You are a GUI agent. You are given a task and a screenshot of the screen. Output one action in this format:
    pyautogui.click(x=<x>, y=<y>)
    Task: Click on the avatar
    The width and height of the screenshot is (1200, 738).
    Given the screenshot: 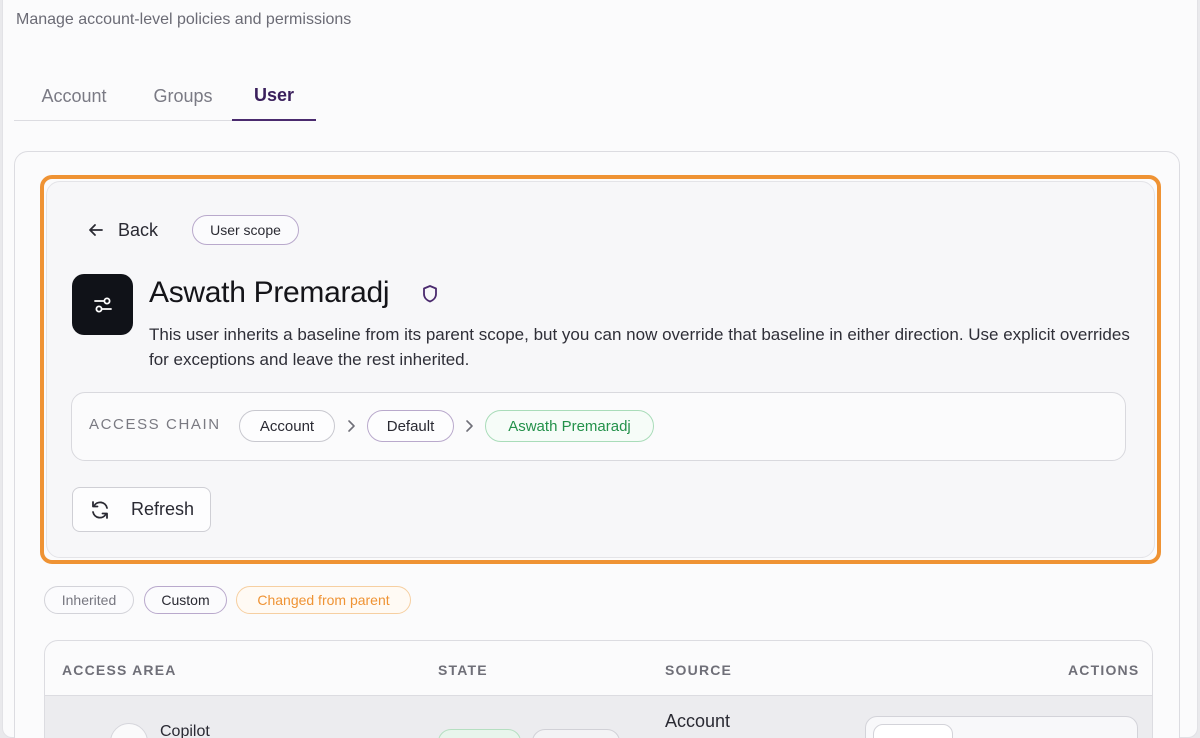 What is the action you would take?
    pyautogui.click(x=102, y=304)
    